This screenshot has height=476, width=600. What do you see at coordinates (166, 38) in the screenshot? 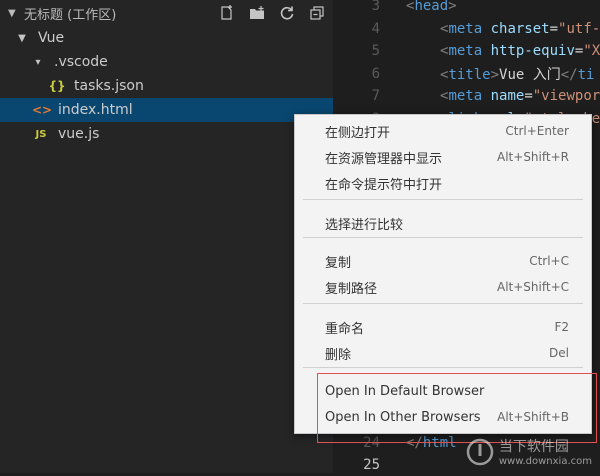
I see `tree-item: ▼ Vue` at bounding box center [166, 38].